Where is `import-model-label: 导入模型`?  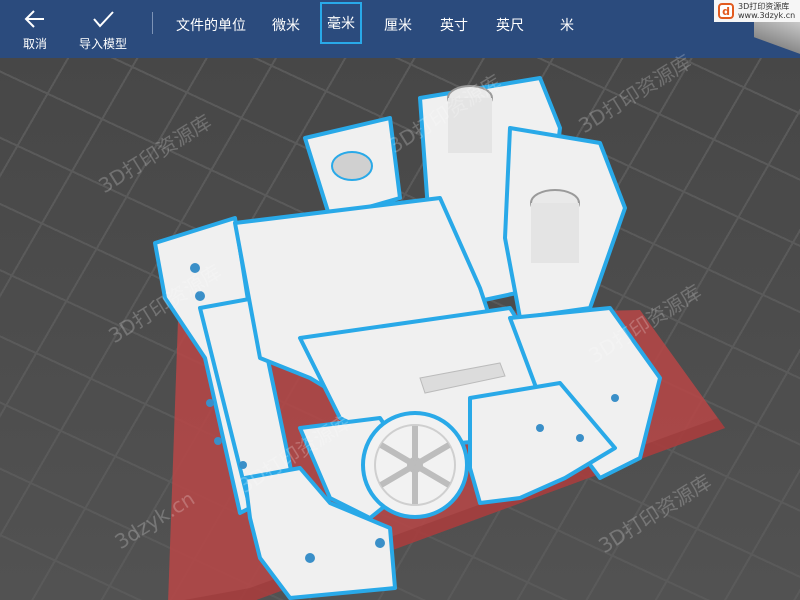 import-model-label: 导入模型 is located at coordinates (102, 44).